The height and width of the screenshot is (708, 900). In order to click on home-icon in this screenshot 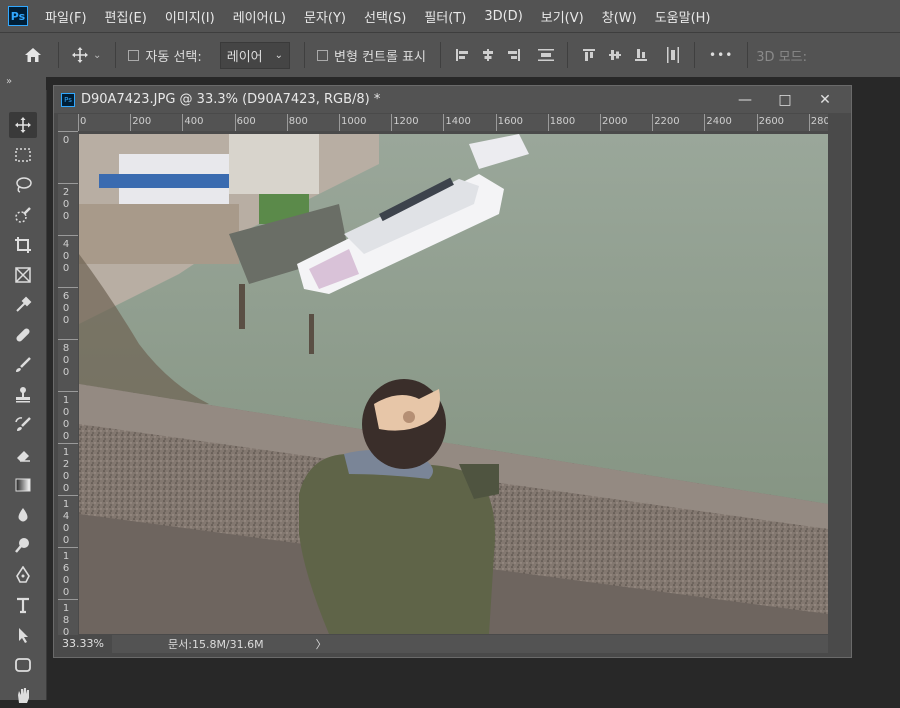, I will do `click(33, 55)`.